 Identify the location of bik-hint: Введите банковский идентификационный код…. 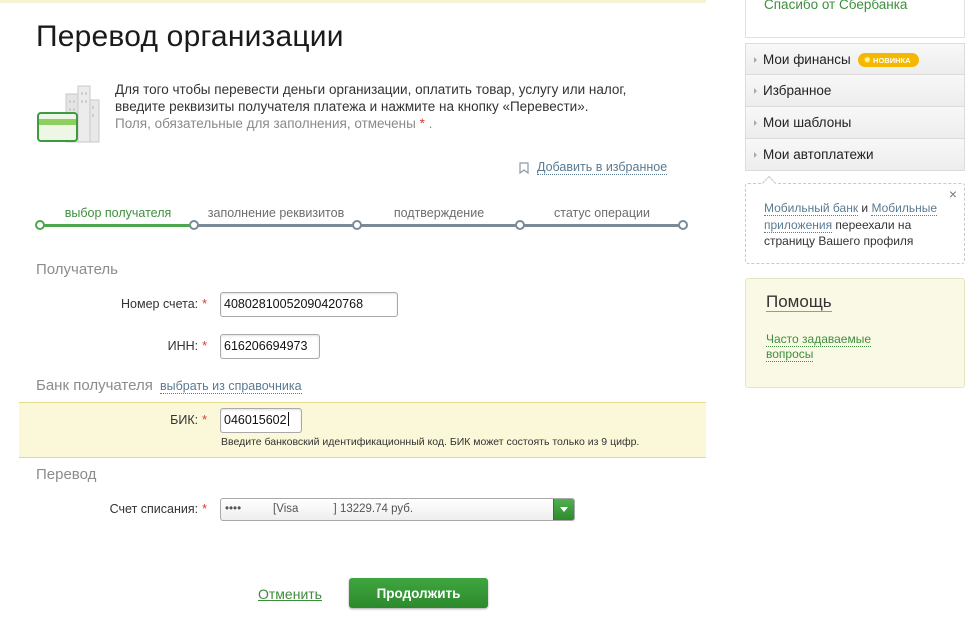
(430, 442).